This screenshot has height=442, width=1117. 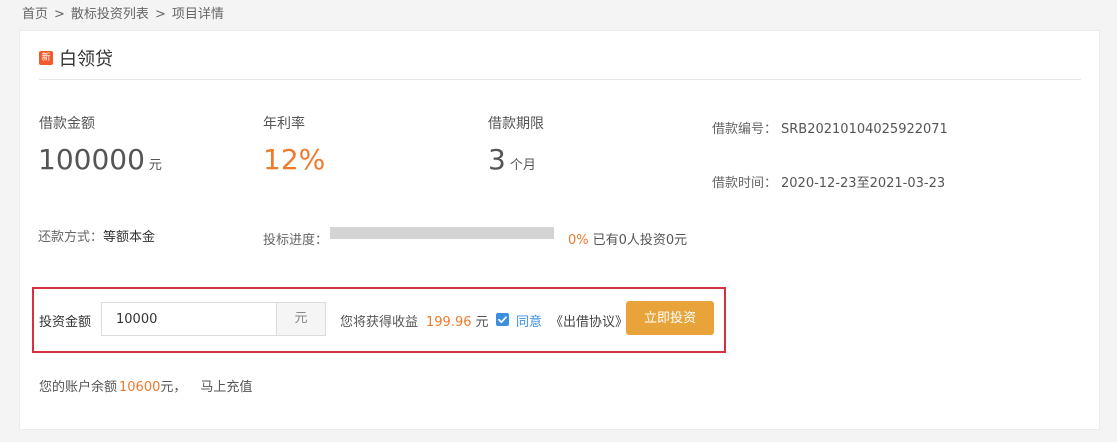 What do you see at coordinates (67, 124) in the screenshot?
I see `loan-amount-label: 借款金额` at bounding box center [67, 124].